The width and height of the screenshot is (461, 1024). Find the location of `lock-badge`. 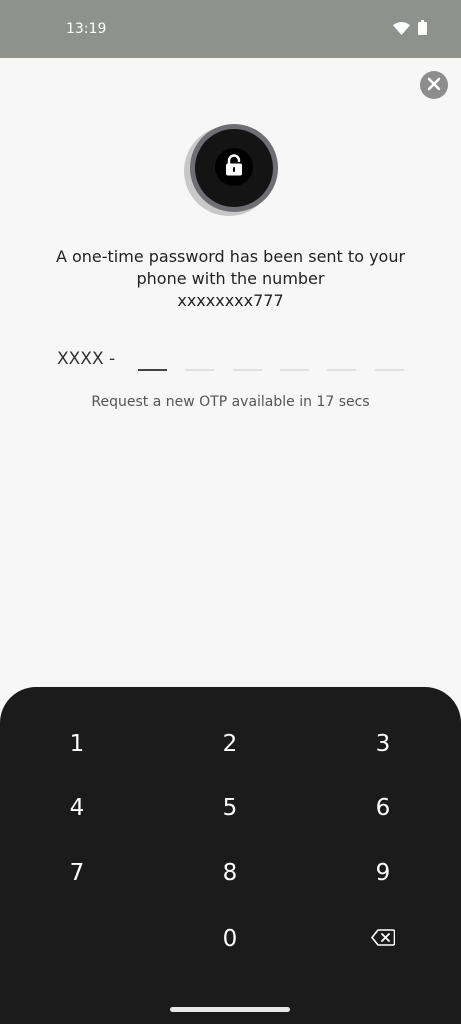

lock-badge is located at coordinates (234, 169).